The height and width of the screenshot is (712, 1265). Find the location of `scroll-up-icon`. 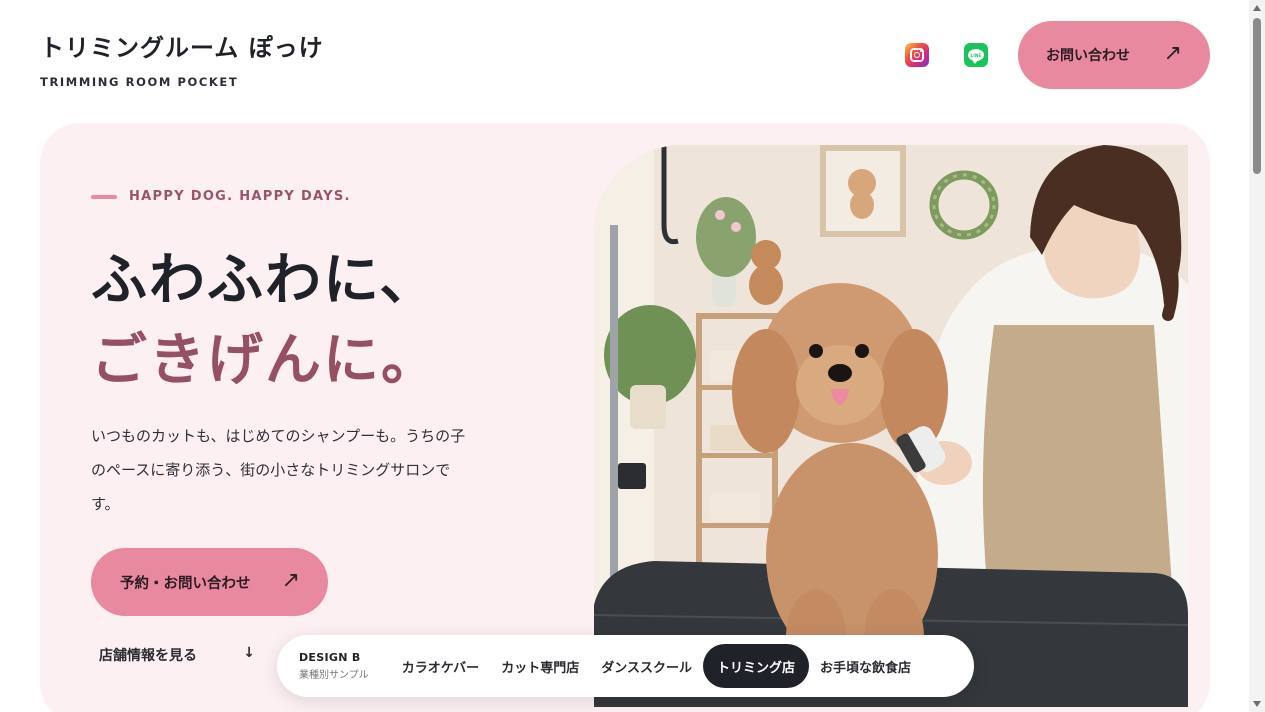

scroll-up-icon is located at coordinates (1257, 8).